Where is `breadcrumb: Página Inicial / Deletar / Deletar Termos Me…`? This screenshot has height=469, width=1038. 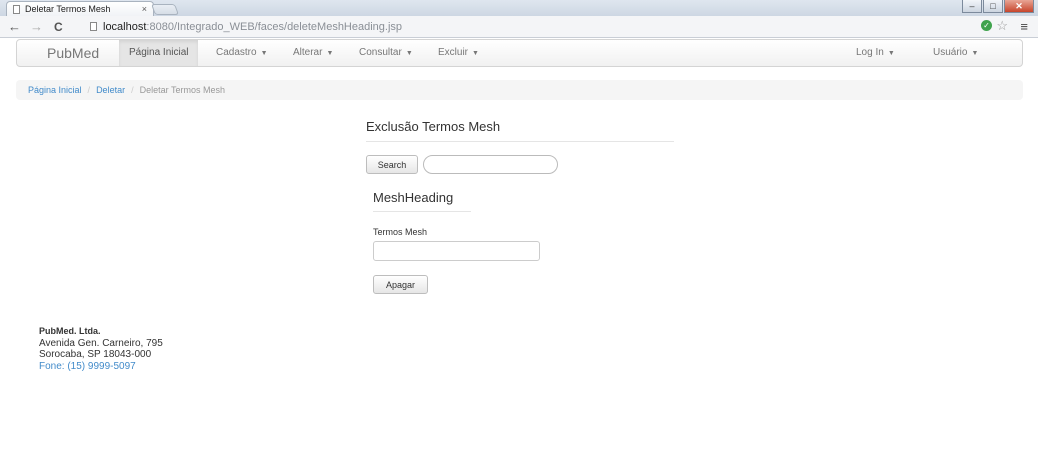
breadcrumb: Página Inicial / Deletar / Deletar Termos Me… is located at coordinates (519, 90).